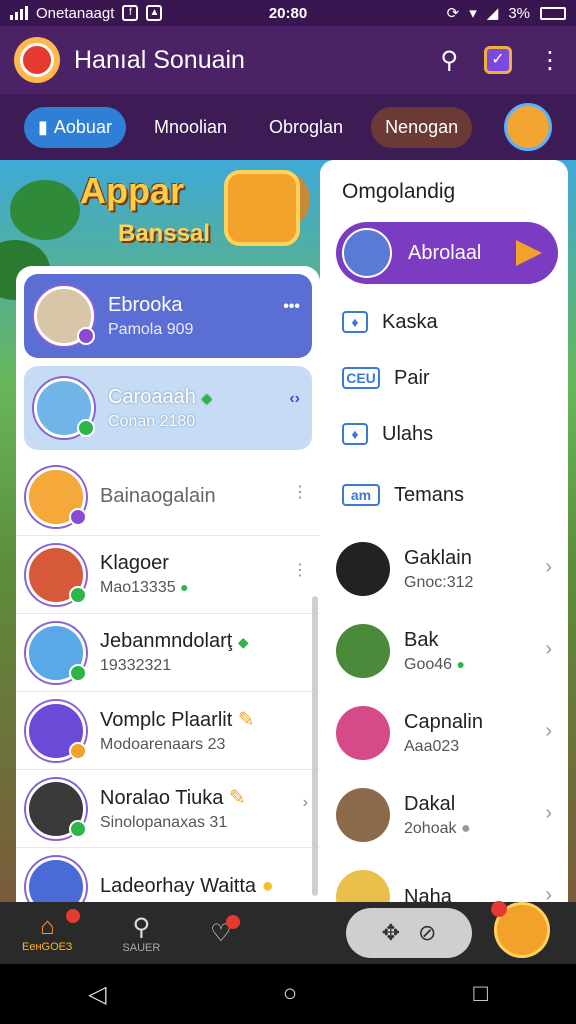 This screenshot has width=576, height=1024. Describe the element at coordinates (145, 304) in the screenshot. I see `list-item-name: Ebrooka` at that location.